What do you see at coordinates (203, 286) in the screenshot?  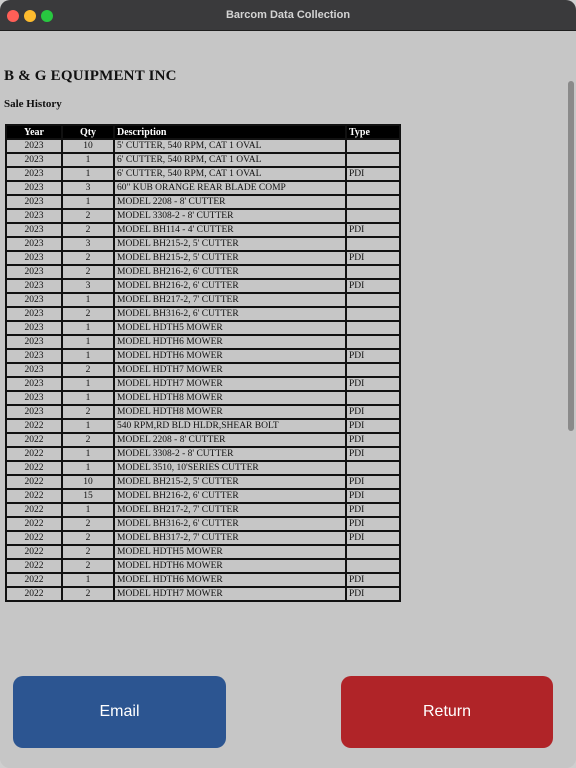 I see `table-row: 2023 3 MODEL BH216-2, 6' CUTTER PDI` at bounding box center [203, 286].